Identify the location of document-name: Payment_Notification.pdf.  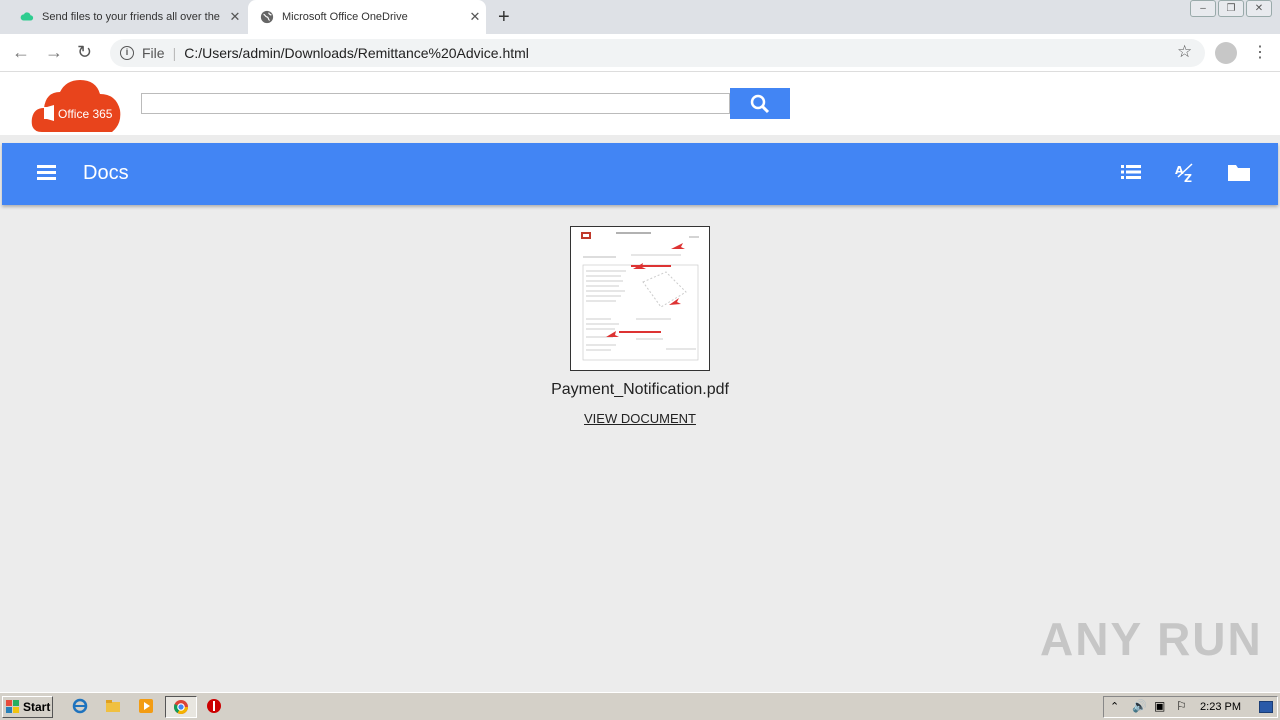
(640, 389).